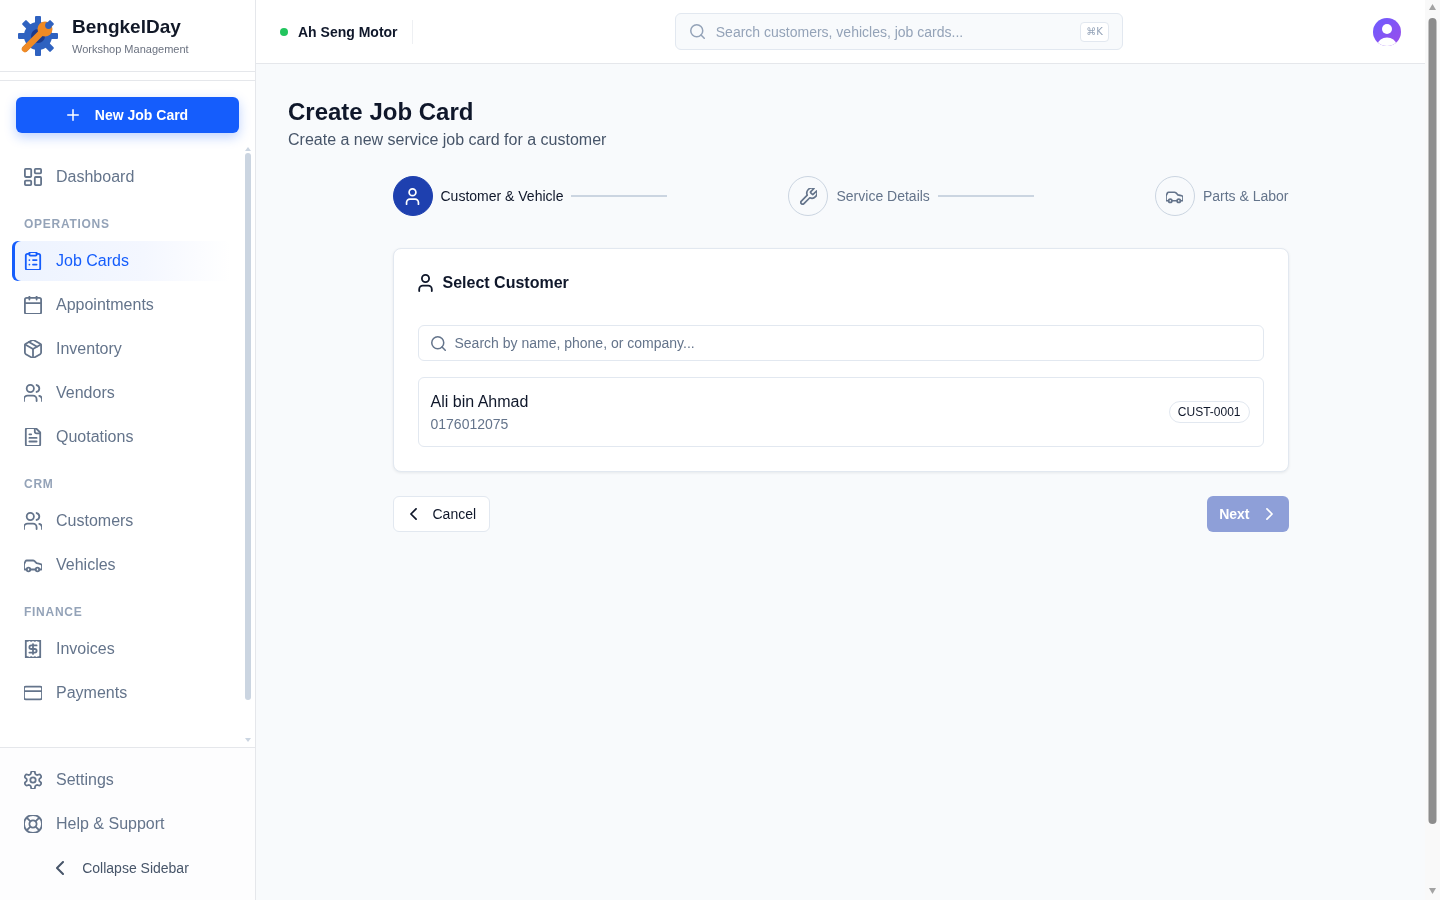  I want to click on gear-wrench-logo-icon, so click(38, 35).